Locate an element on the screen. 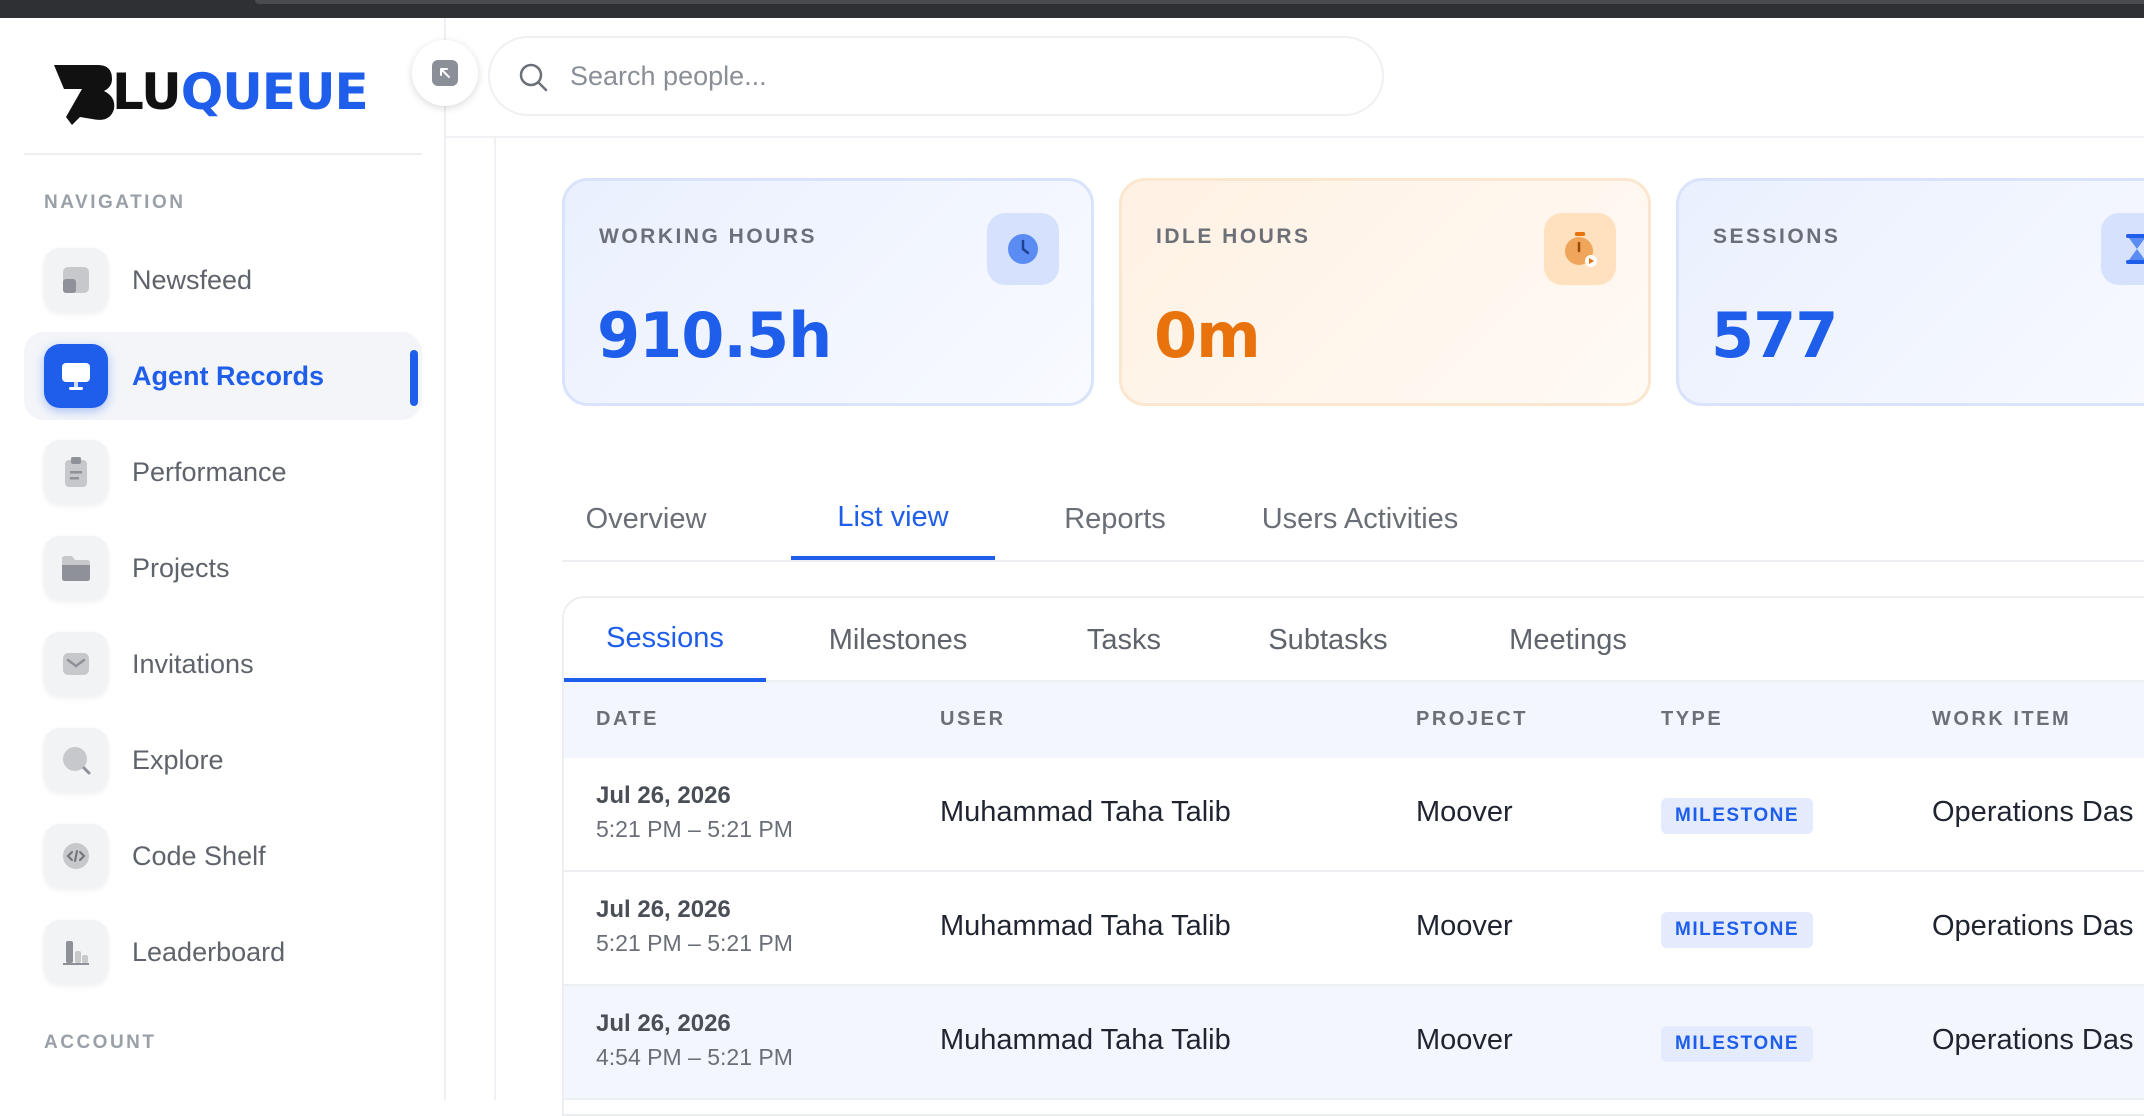  subtab-meetings: Meetings is located at coordinates (1568, 640).